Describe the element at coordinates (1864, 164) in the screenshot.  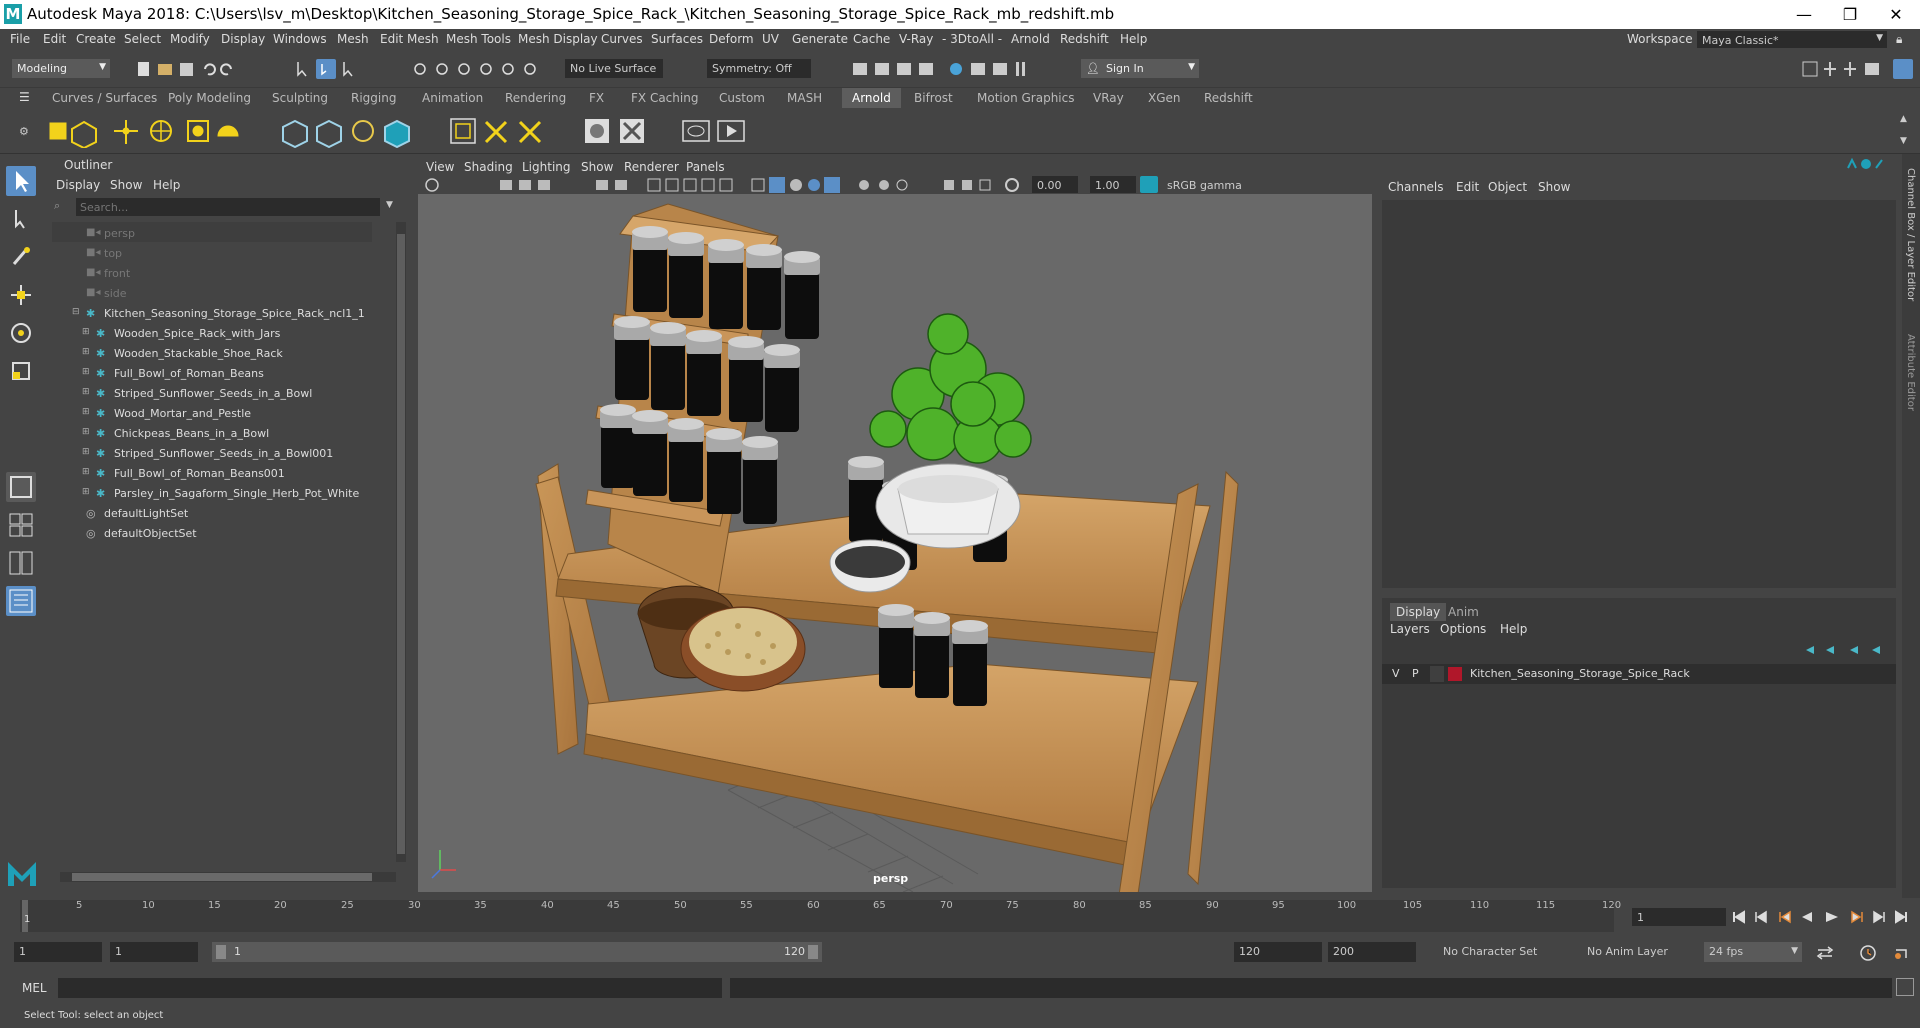
I see `channelbox-top-icons` at that location.